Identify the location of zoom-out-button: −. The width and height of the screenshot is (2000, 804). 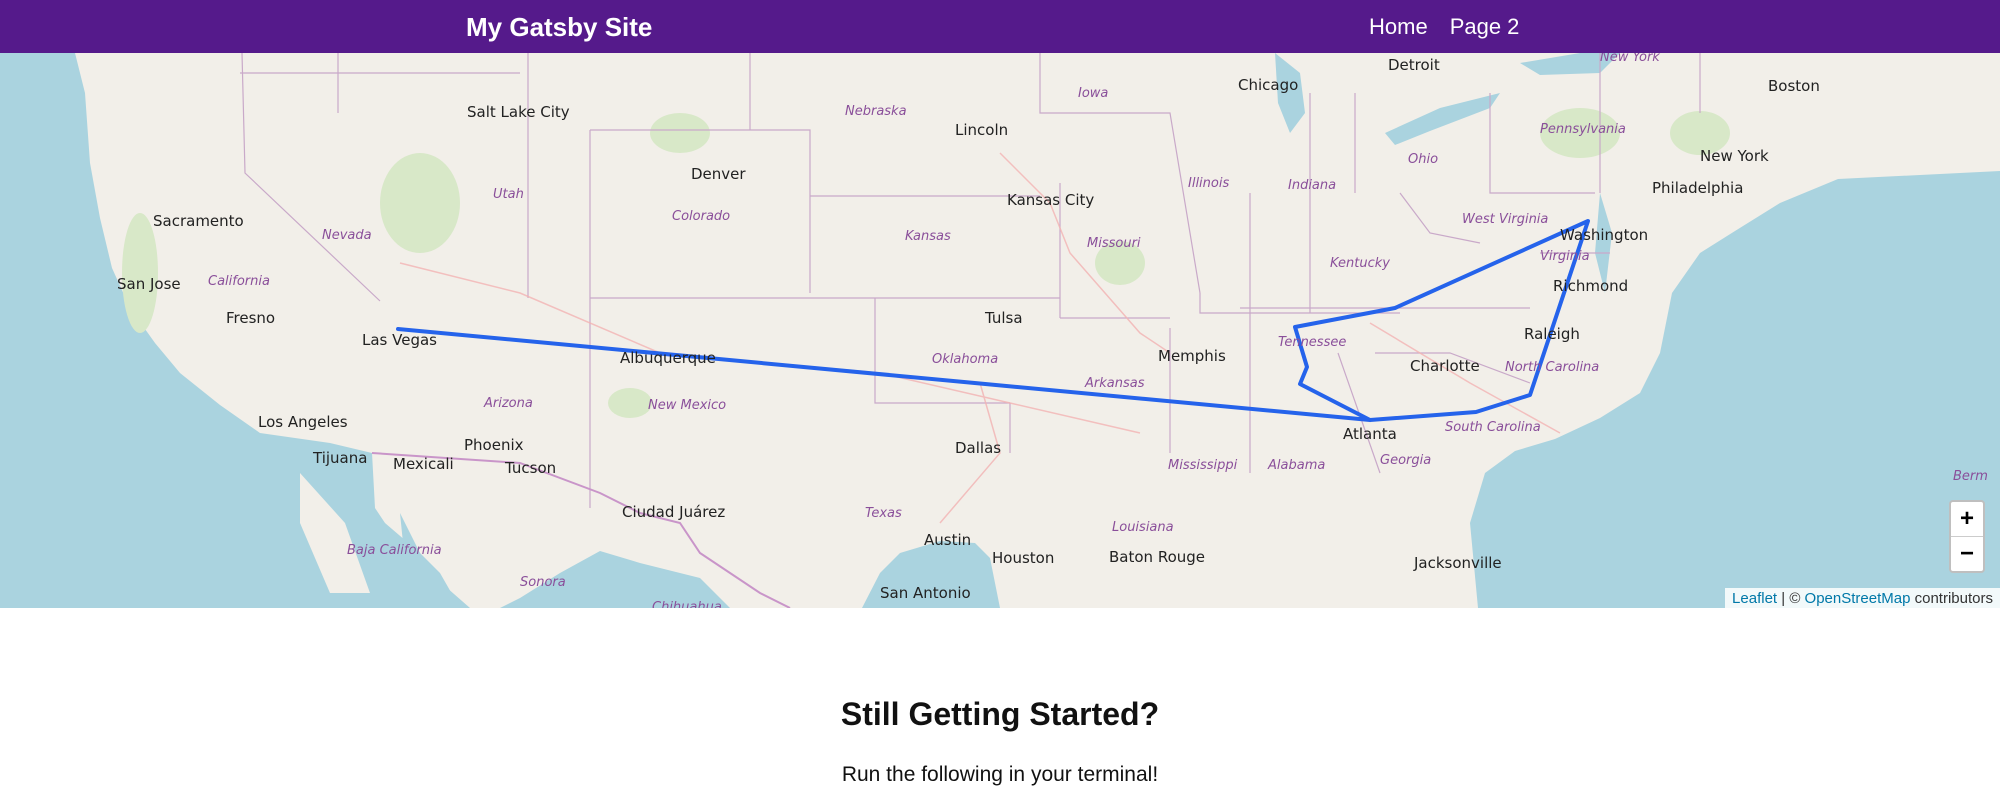
(1967, 553).